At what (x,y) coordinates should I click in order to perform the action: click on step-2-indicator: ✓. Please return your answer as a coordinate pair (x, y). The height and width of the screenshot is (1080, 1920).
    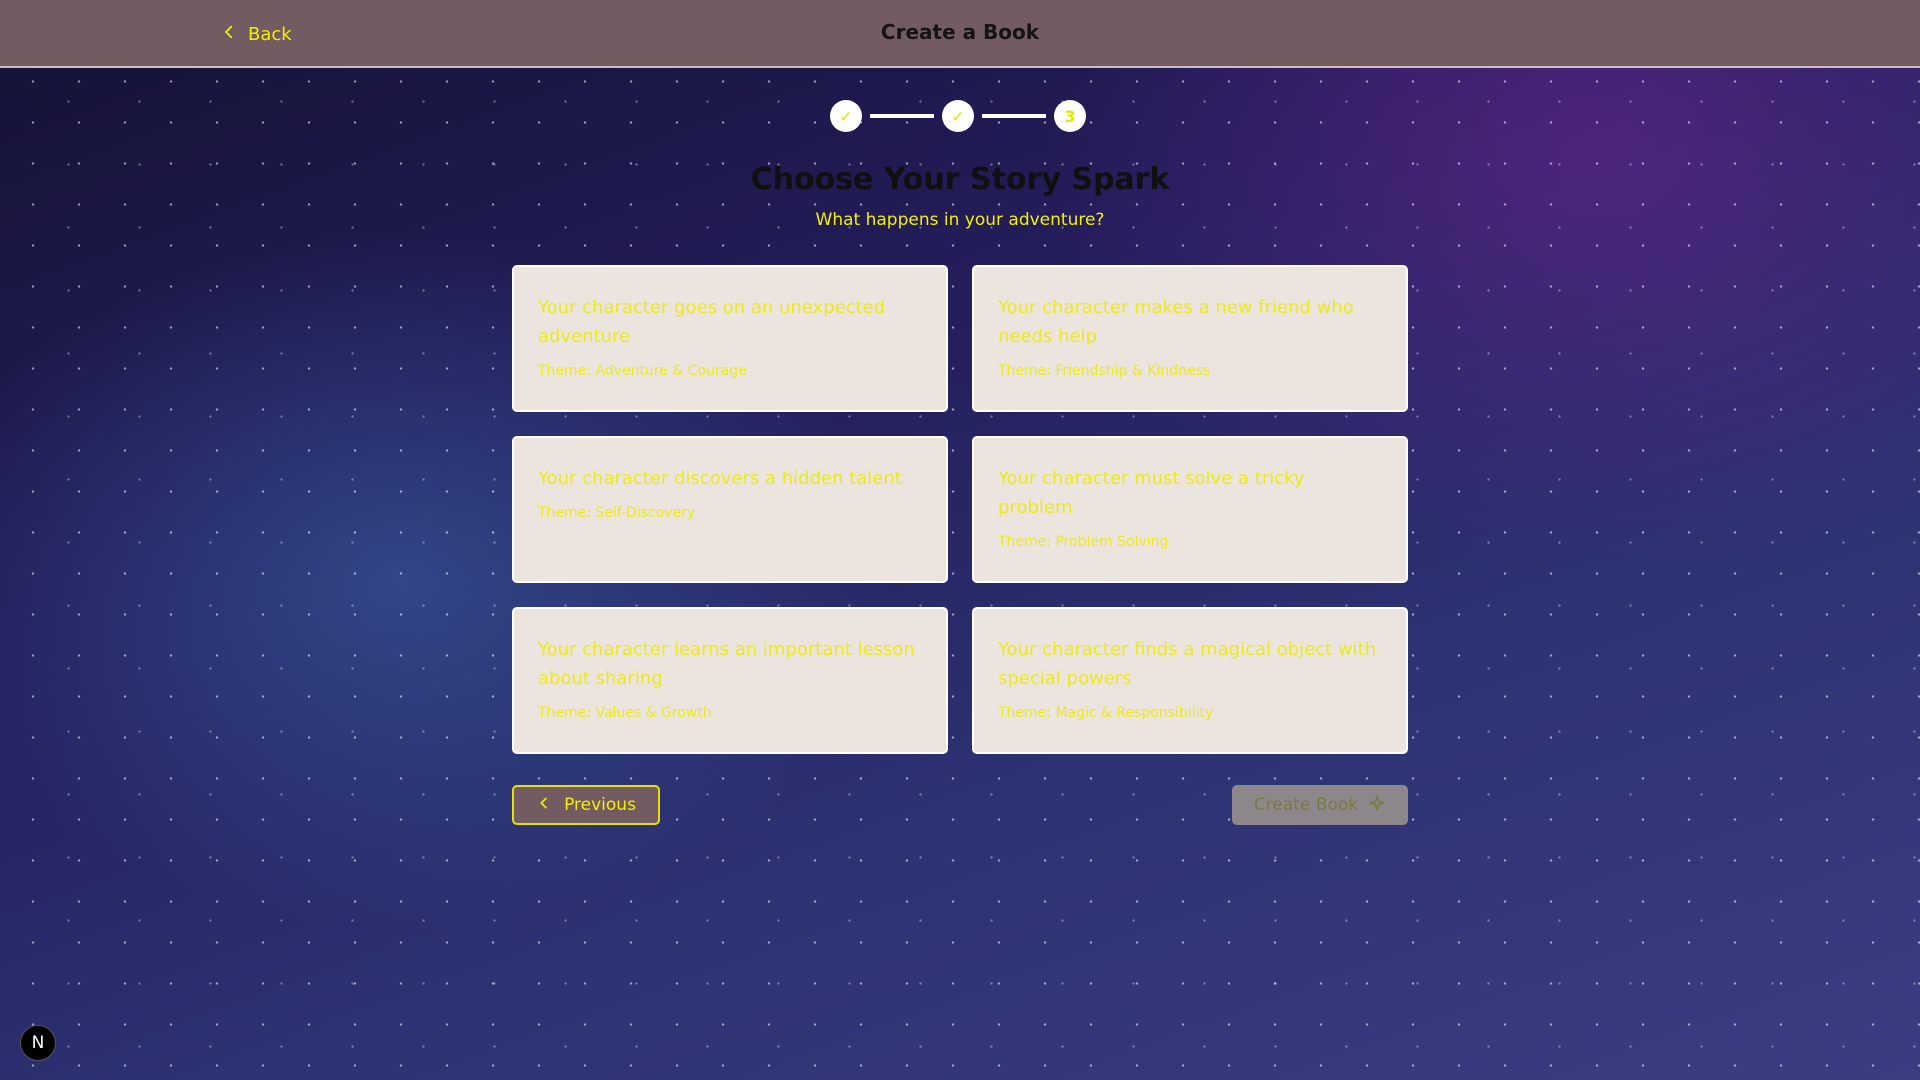
    Looking at the image, I should click on (958, 116).